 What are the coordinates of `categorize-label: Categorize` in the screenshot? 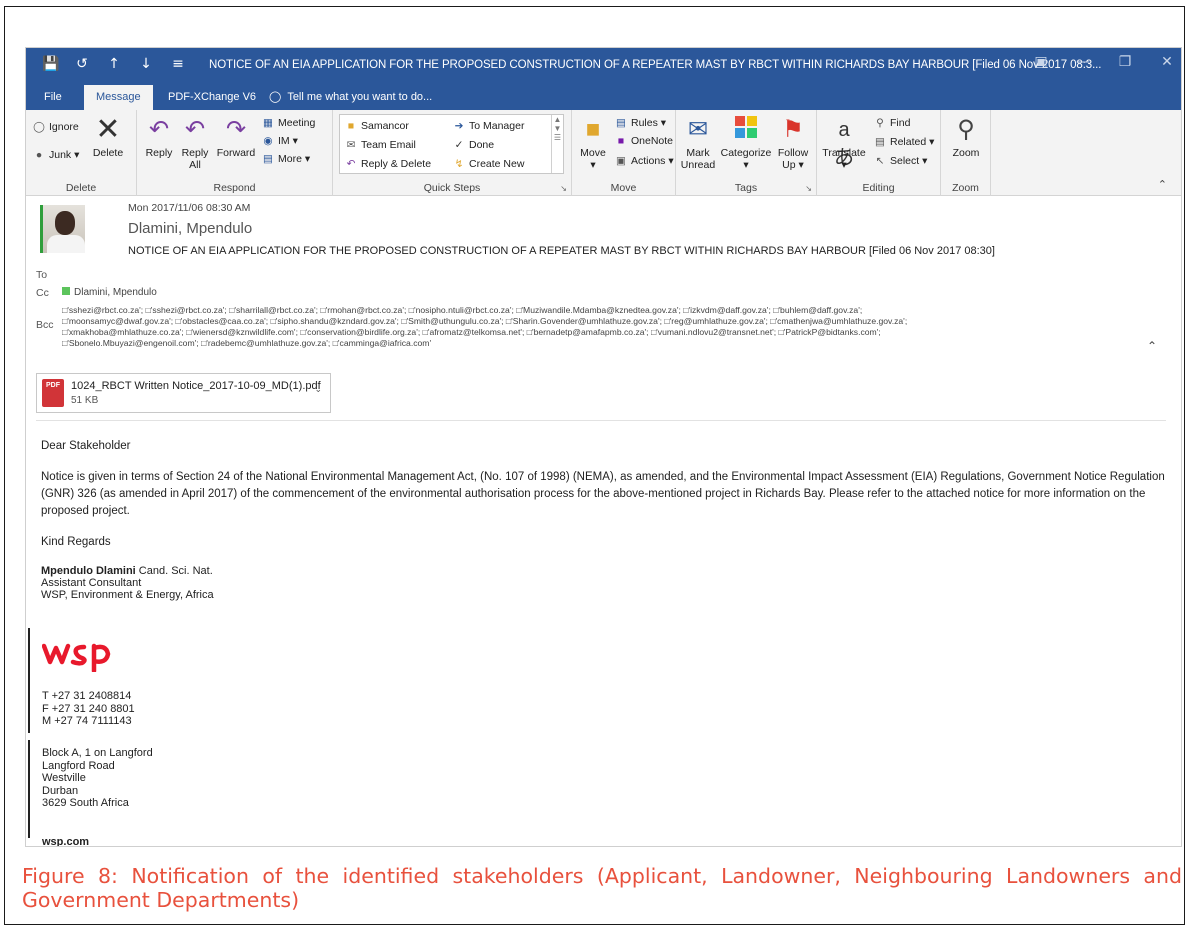 It's located at (746, 153).